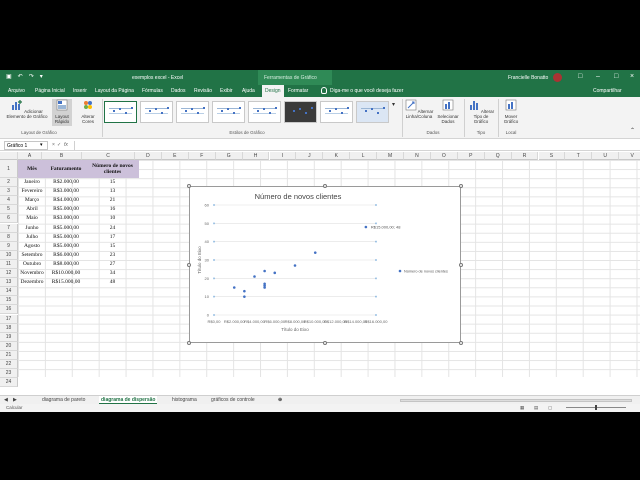 This screenshot has width=640, height=480. I want to click on switch-row-column-button: Alternar Linha/Coluna, so click(419, 109).